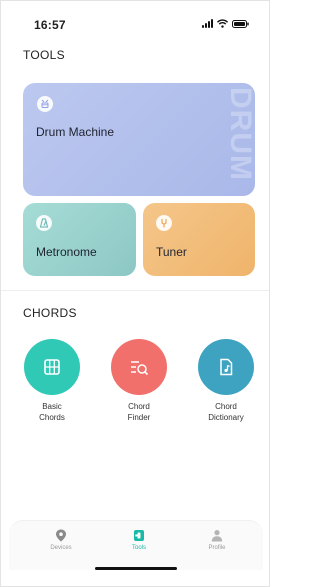  Describe the element at coordinates (226, 417) in the screenshot. I see `chord-dictionary-label-line2: Dictionary` at that location.